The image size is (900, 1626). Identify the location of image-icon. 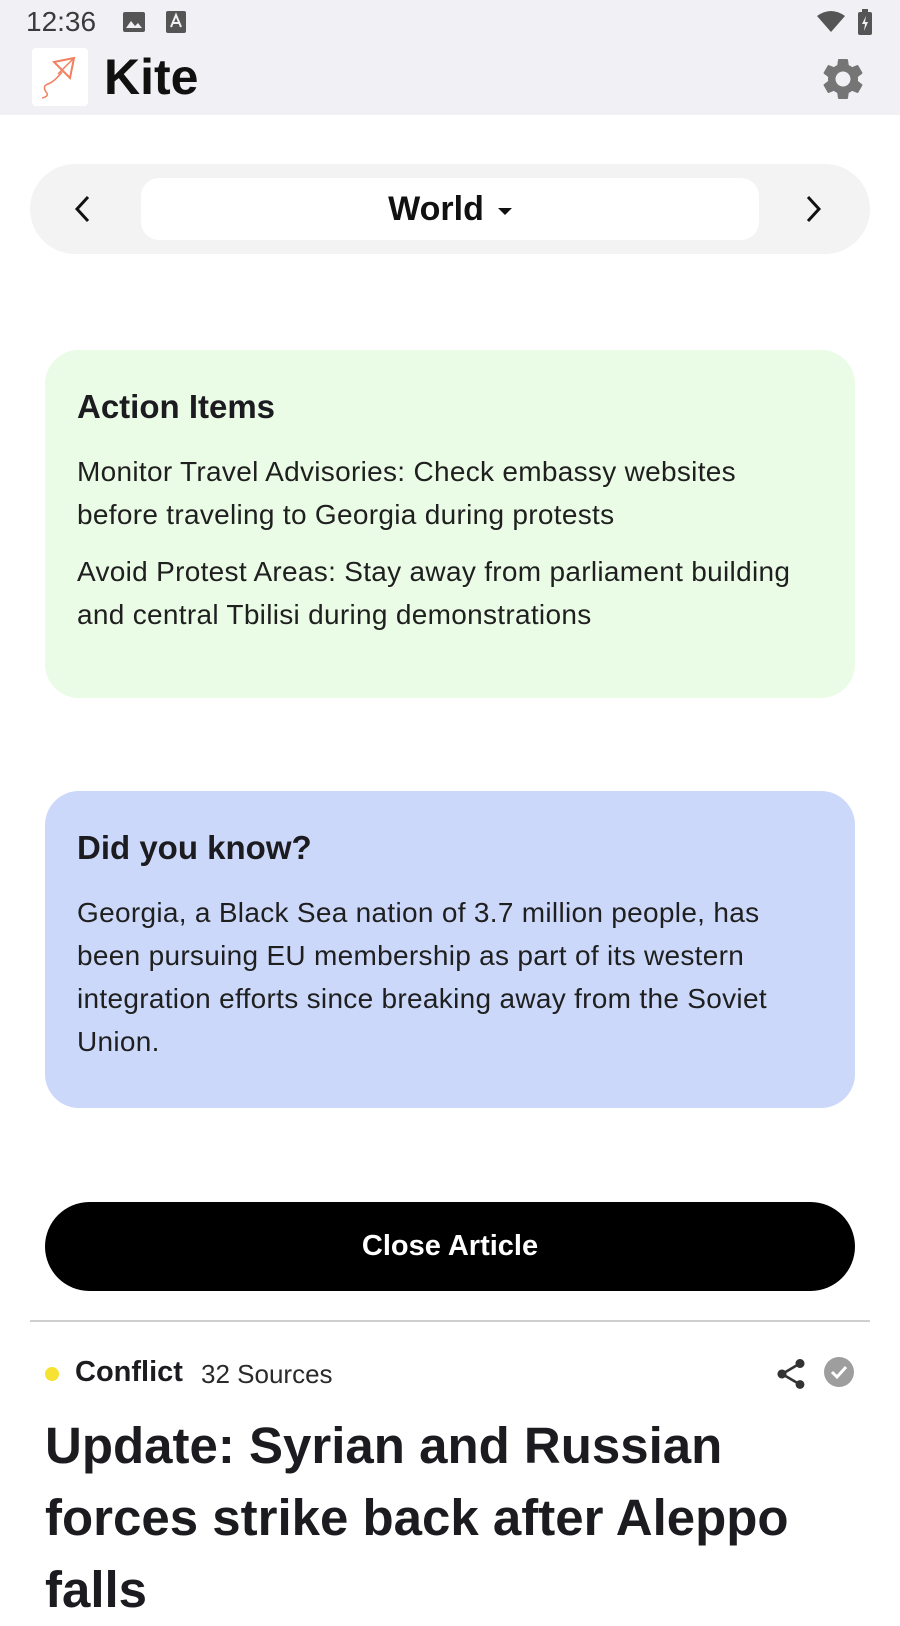
(134, 24).